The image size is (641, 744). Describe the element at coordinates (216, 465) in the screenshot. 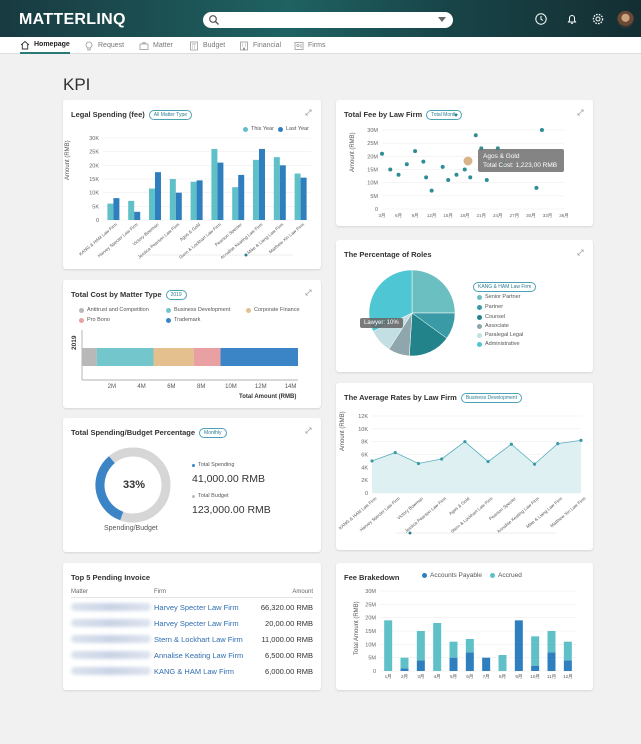

I see `legend-label: Total Spending` at that location.